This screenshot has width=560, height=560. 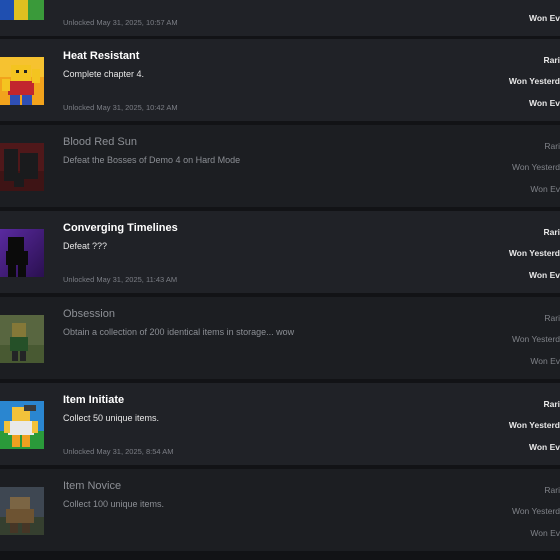 What do you see at coordinates (92, 486) in the screenshot?
I see `badge-title: Item Novice` at bounding box center [92, 486].